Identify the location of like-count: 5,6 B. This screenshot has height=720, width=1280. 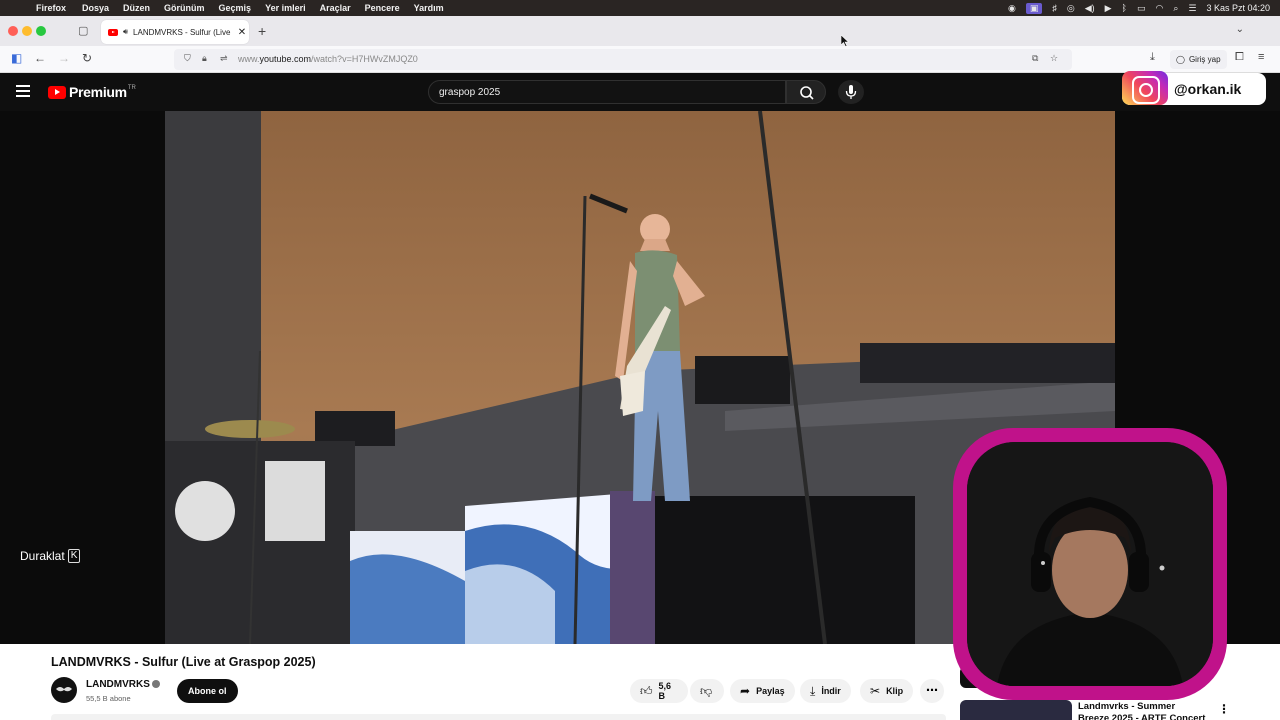
(665, 691).